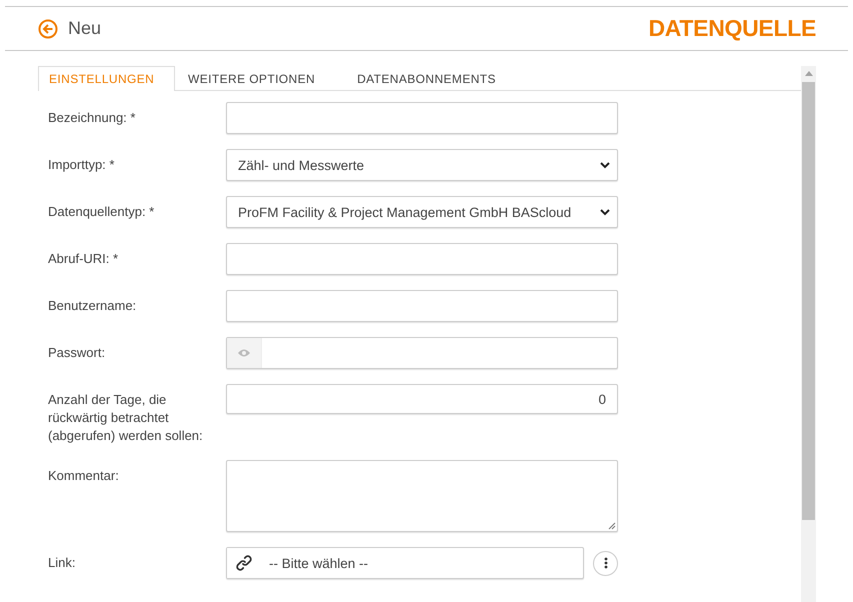 This screenshot has width=853, height=602. Describe the element at coordinates (244, 353) in the screenshot. I see `eye-icon` at that location.